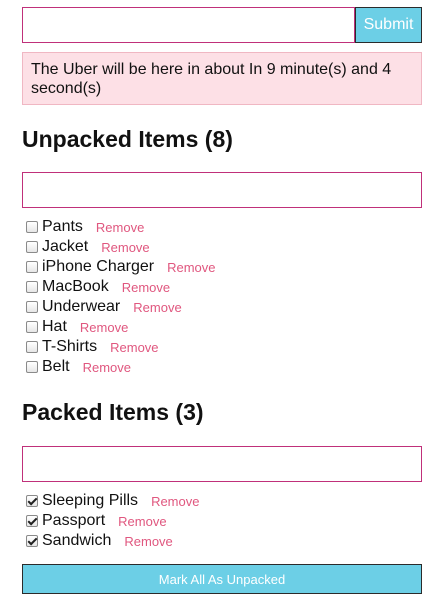  I want to click on item-name: Sleeping Pills, so click(90, 500).